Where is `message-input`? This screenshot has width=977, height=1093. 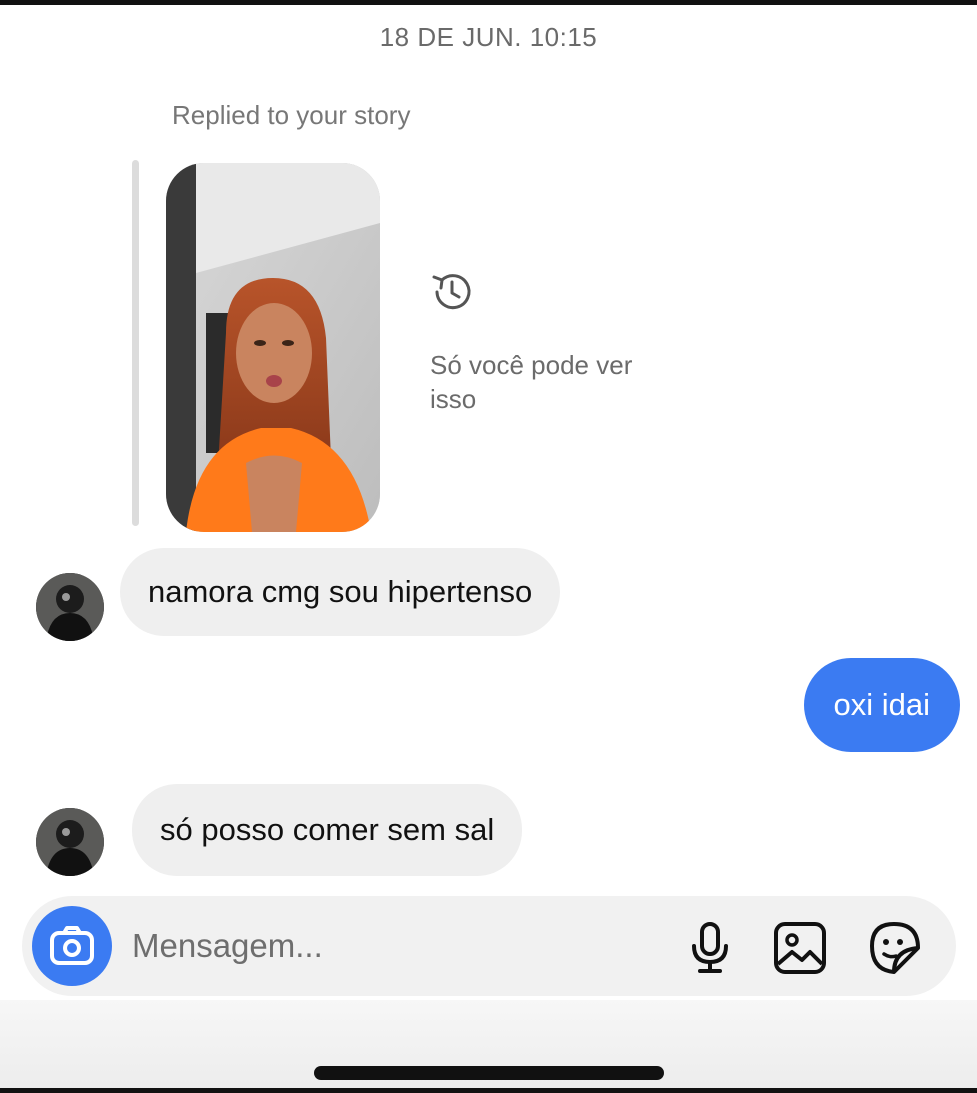
message-input is located at coordinates (342, 946).